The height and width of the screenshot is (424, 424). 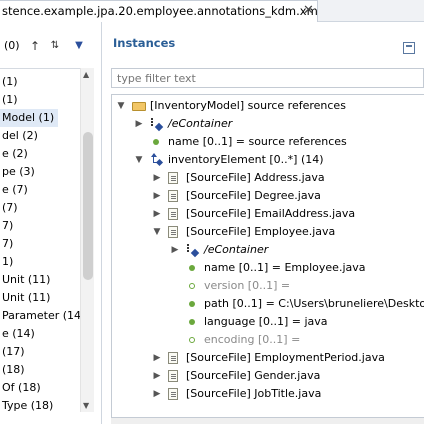 I want to click on reference-icon, so click(x=157, y=160).